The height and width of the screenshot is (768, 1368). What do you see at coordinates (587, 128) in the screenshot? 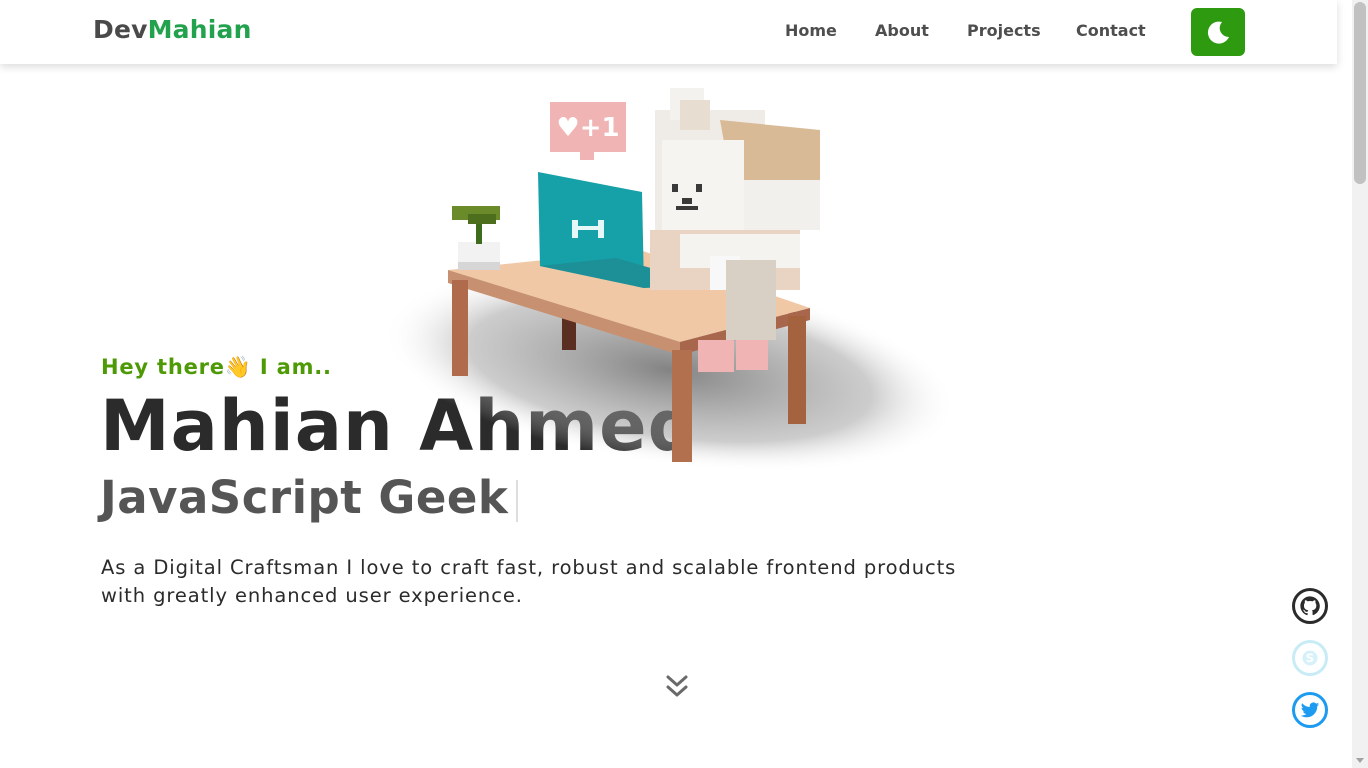
I see `sign-text: ♥+1` at bounding box center [587, 128].